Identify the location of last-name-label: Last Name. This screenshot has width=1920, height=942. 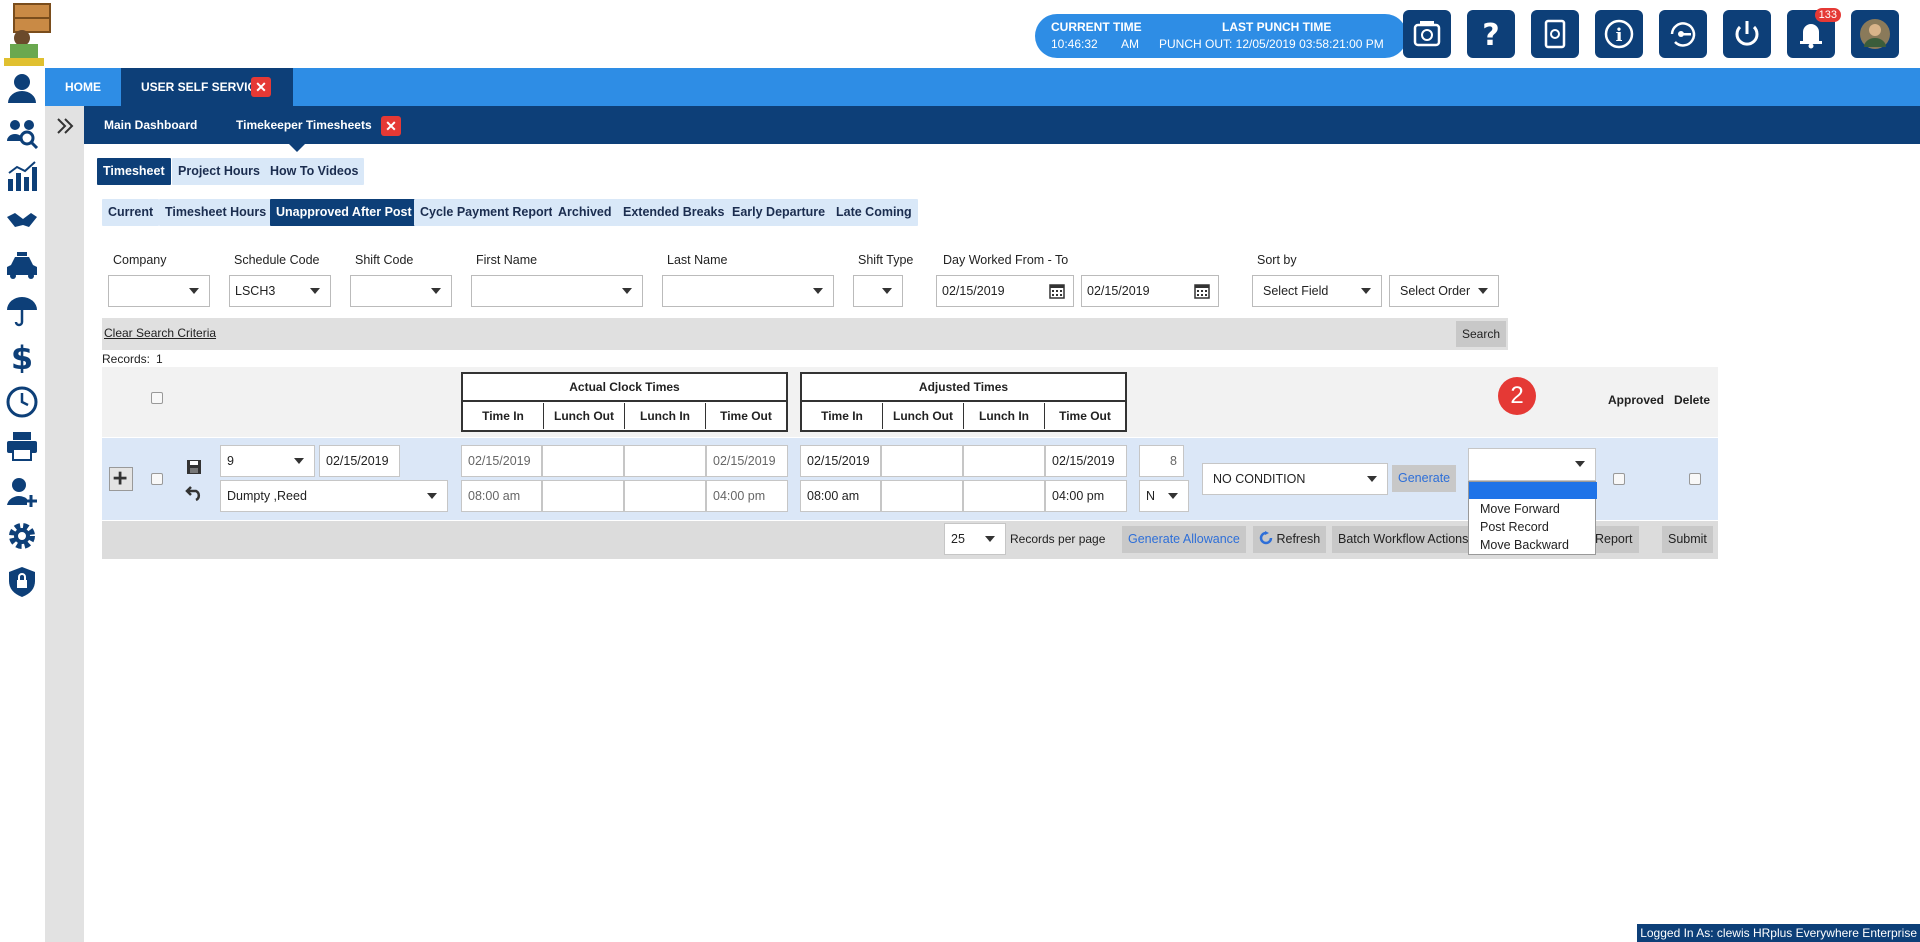
(697, 260).